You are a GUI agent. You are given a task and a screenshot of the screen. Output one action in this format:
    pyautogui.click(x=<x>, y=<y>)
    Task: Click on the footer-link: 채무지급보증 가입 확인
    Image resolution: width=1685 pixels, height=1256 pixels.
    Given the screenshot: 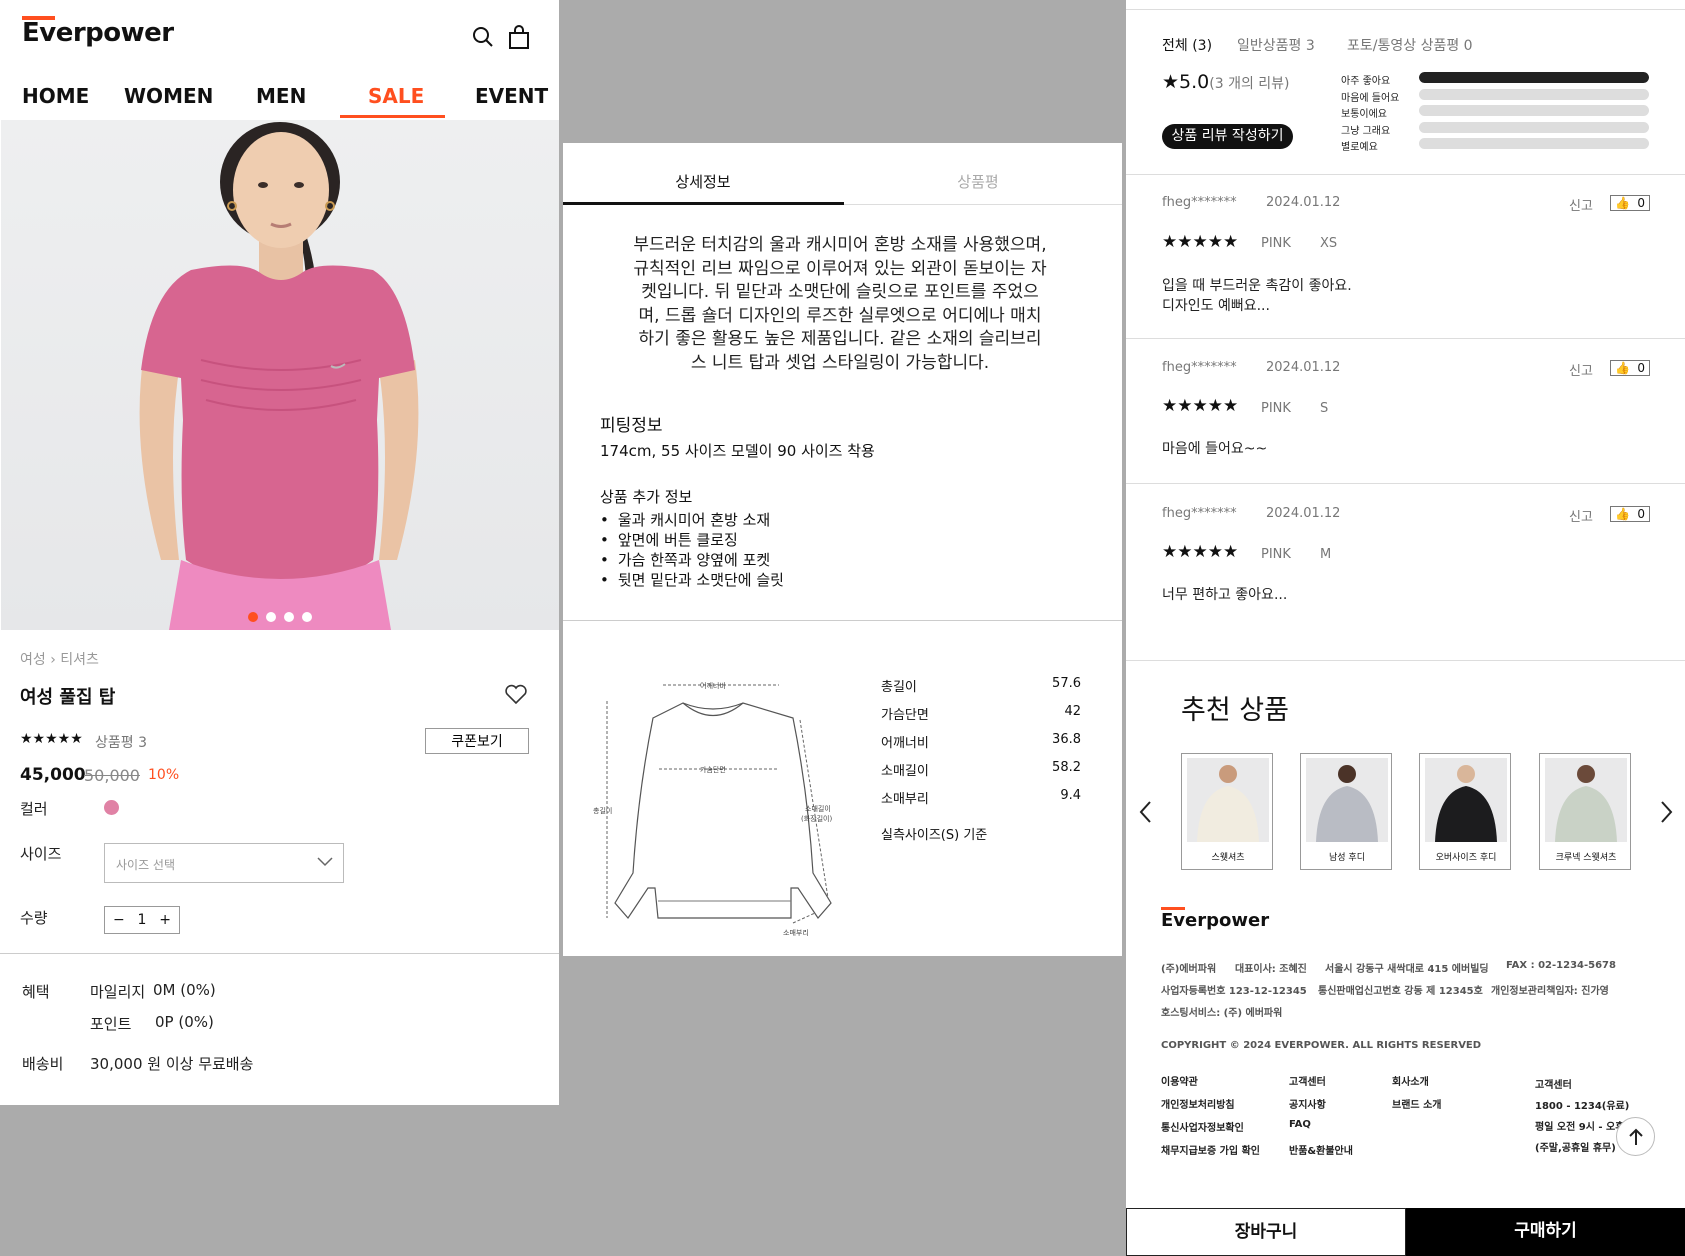 What is the action you would take?
    pyautogui.click(x=1210, y=1149)
    